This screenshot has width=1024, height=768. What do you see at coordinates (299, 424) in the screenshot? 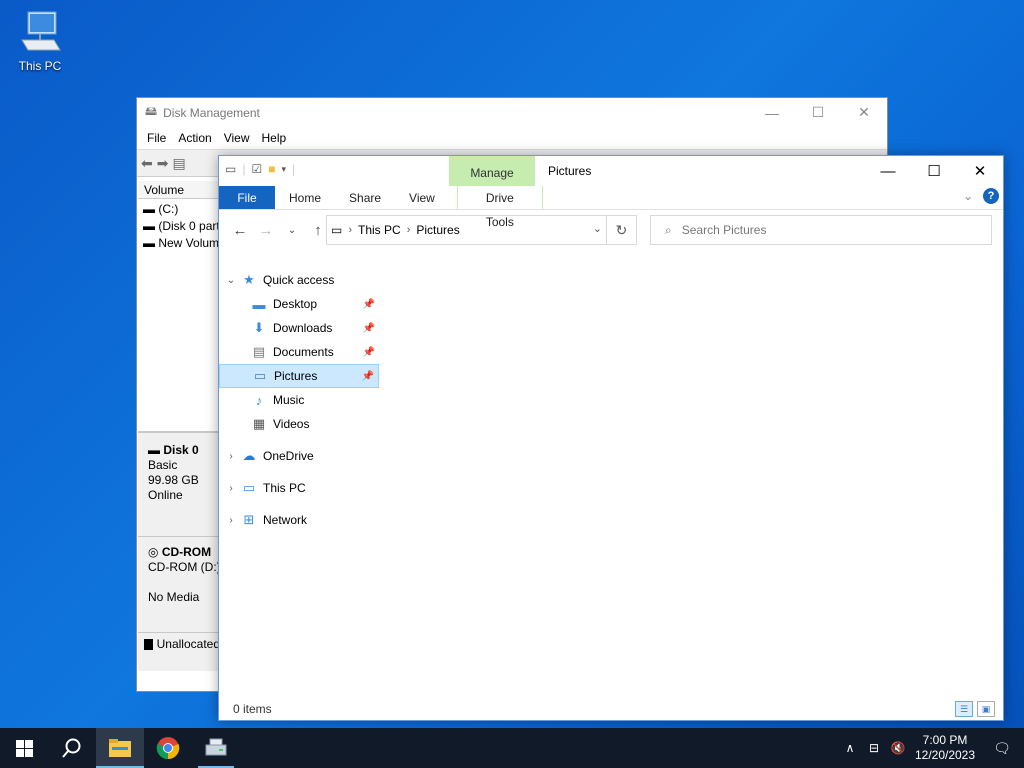
I see `nav-item-videos: ▦ Videos` at bounding box center [299, 424].